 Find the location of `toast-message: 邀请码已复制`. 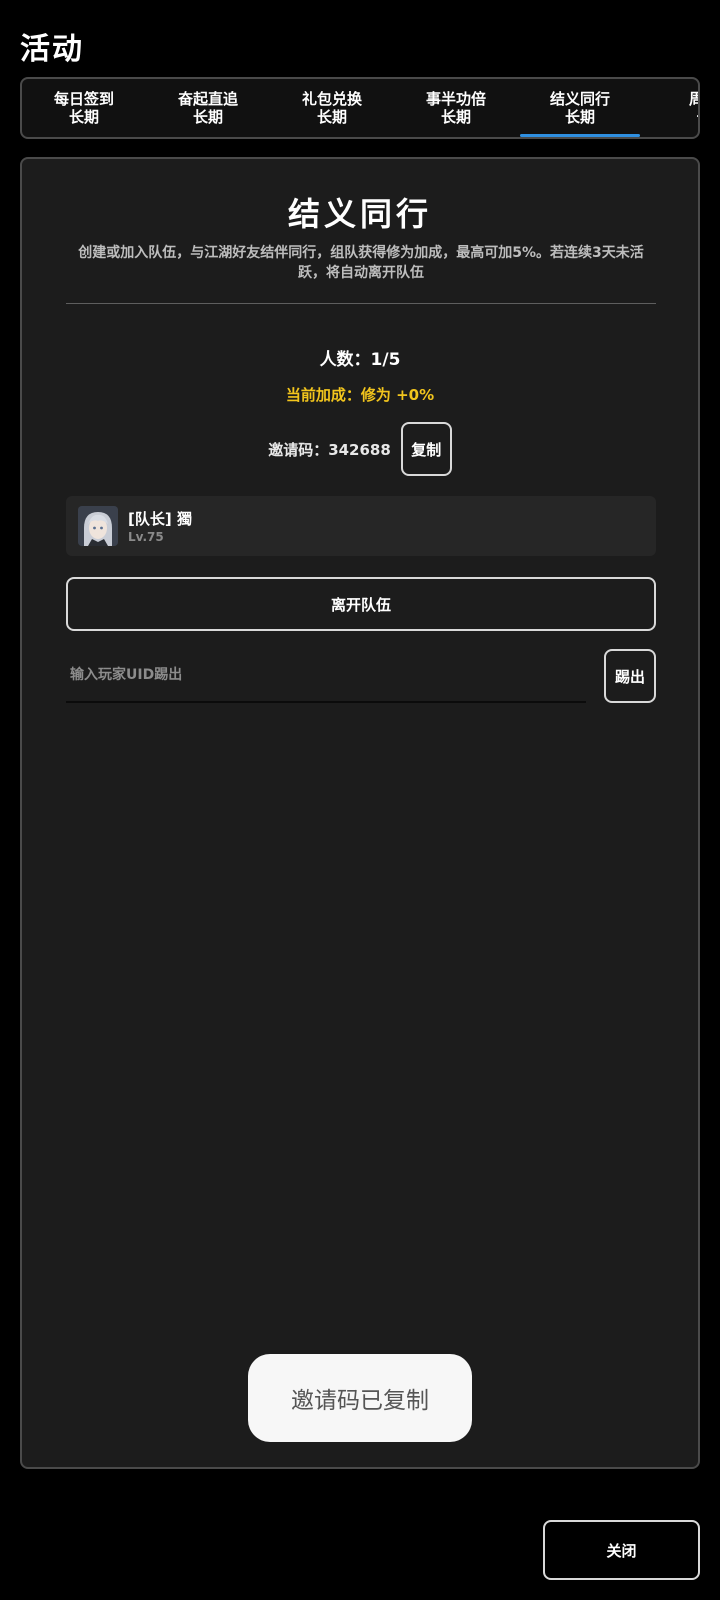

toast-message: 邀请码已复制 is located at coordinates (360, 1398).